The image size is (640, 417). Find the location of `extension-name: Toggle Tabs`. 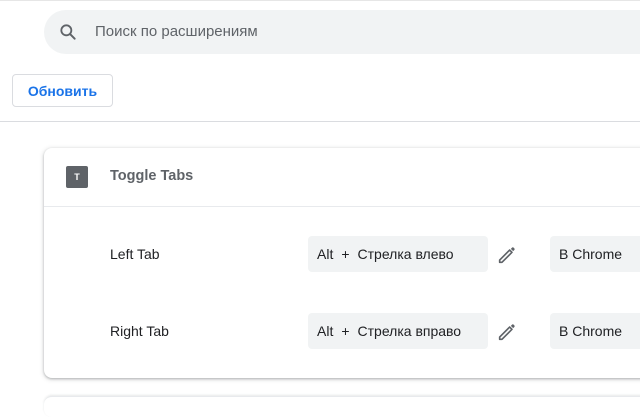

extension-name: Toggle Tabs is located at coordinates (152, 176).